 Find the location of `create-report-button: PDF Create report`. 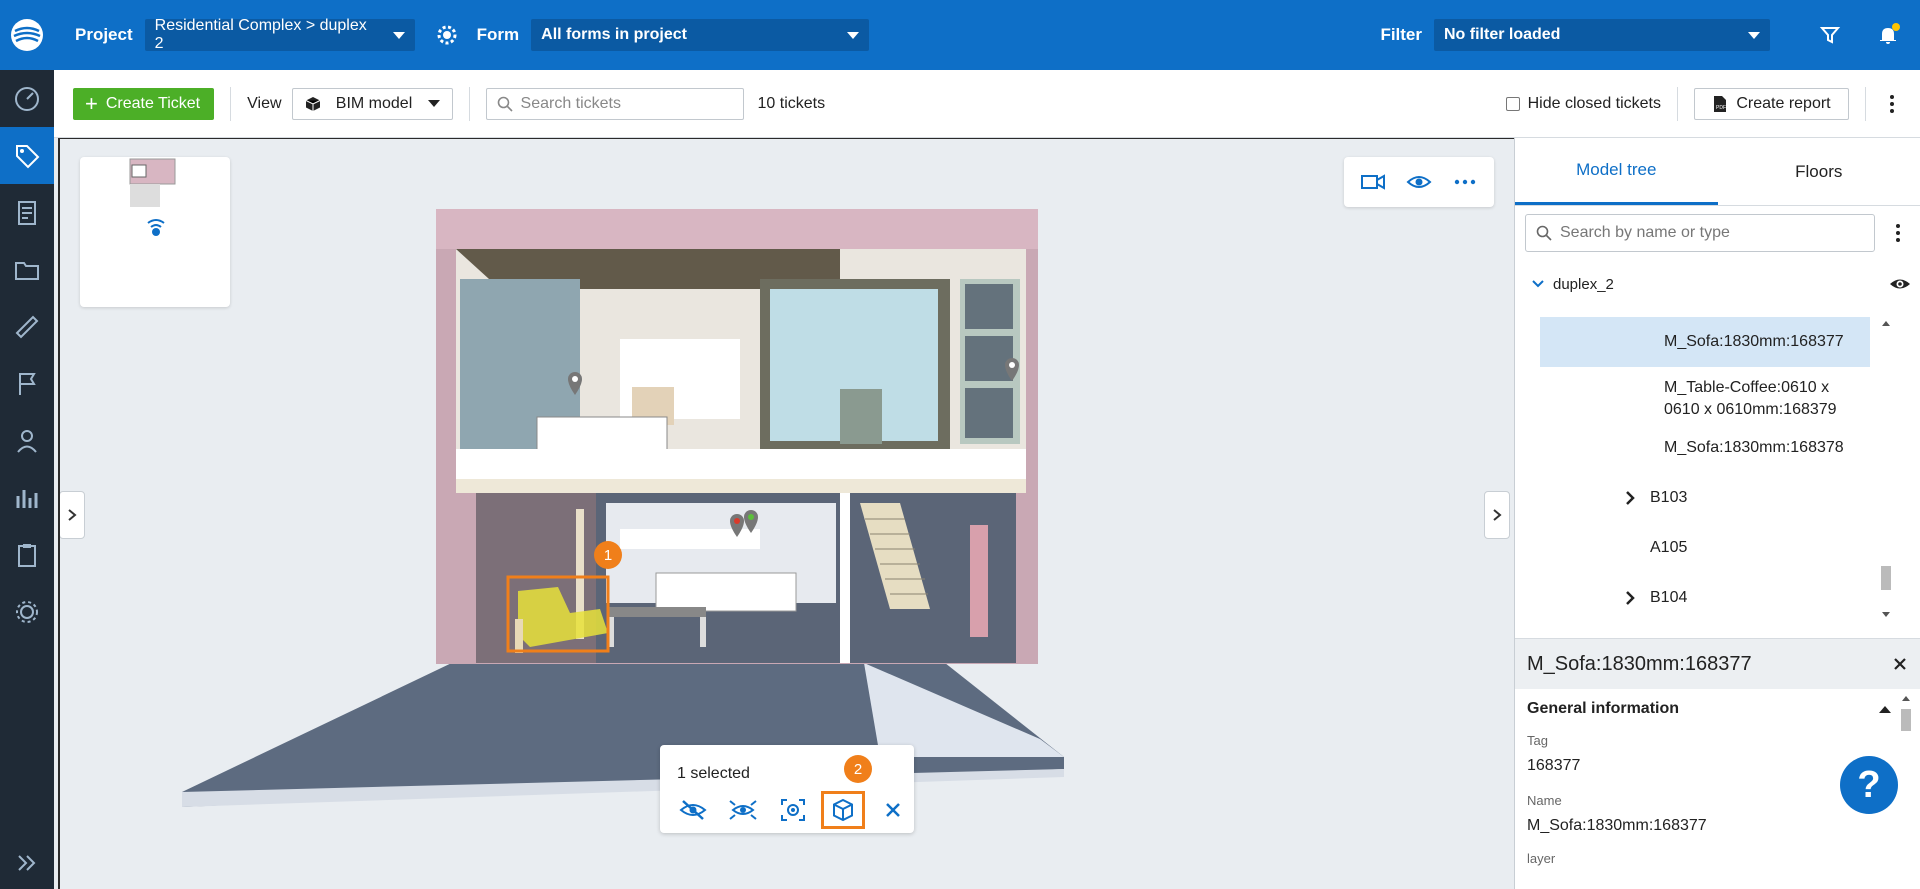

create-report-button: PDF Create report is located at coordinates (1771, 103).